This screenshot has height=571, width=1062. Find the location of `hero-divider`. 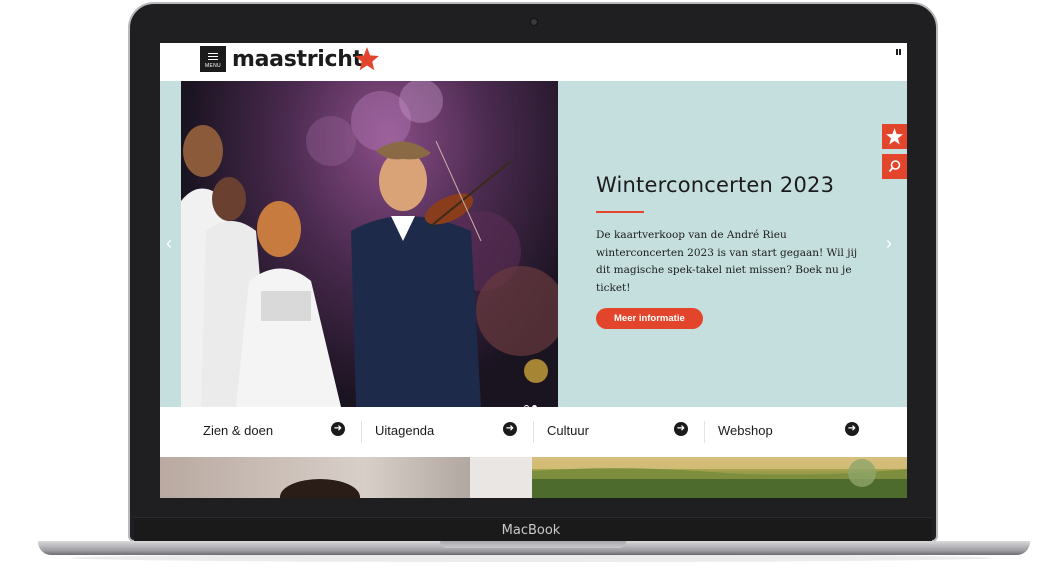

hero-divider is located at coordinates (620, 212).